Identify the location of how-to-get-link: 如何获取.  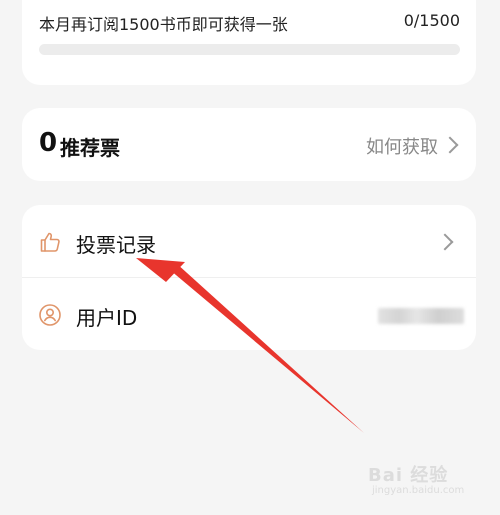
(402, 146).